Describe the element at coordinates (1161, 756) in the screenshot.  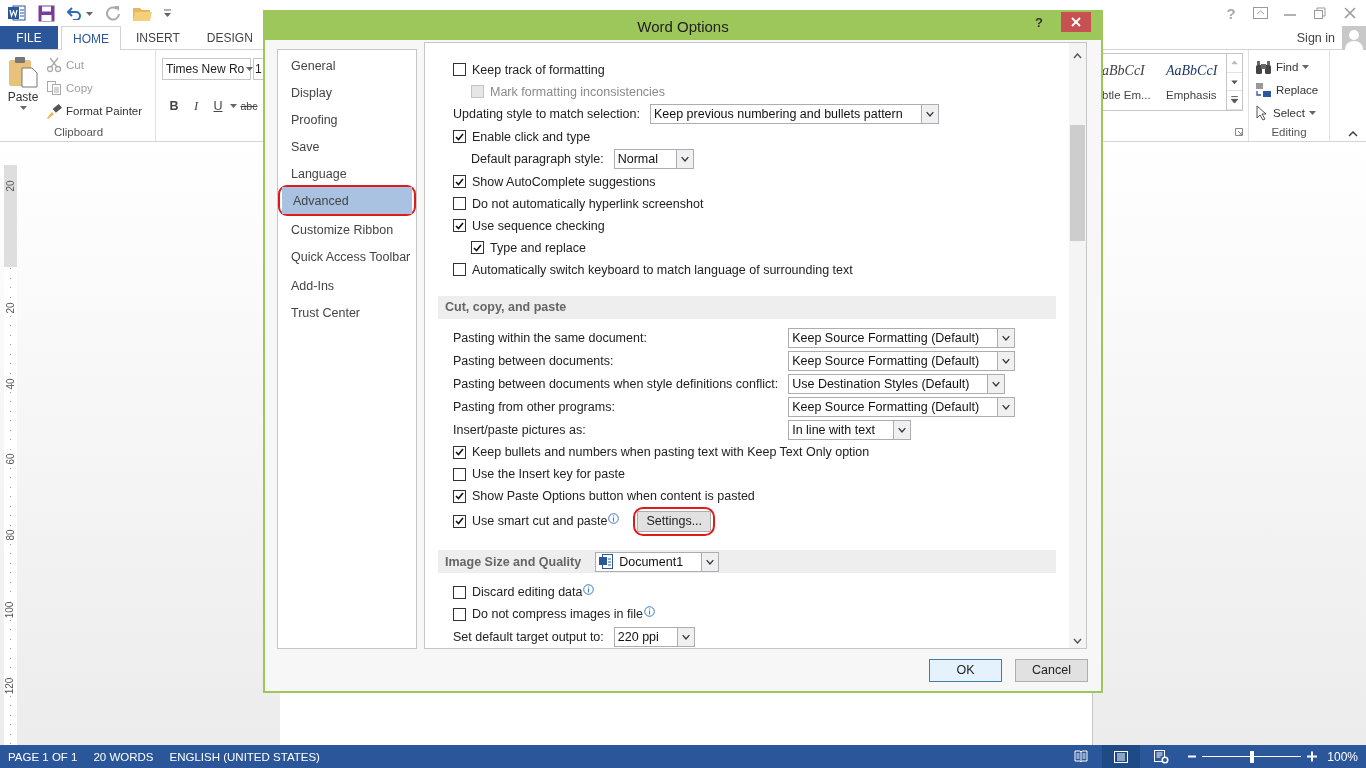
I see `web-page-icon` at that location.